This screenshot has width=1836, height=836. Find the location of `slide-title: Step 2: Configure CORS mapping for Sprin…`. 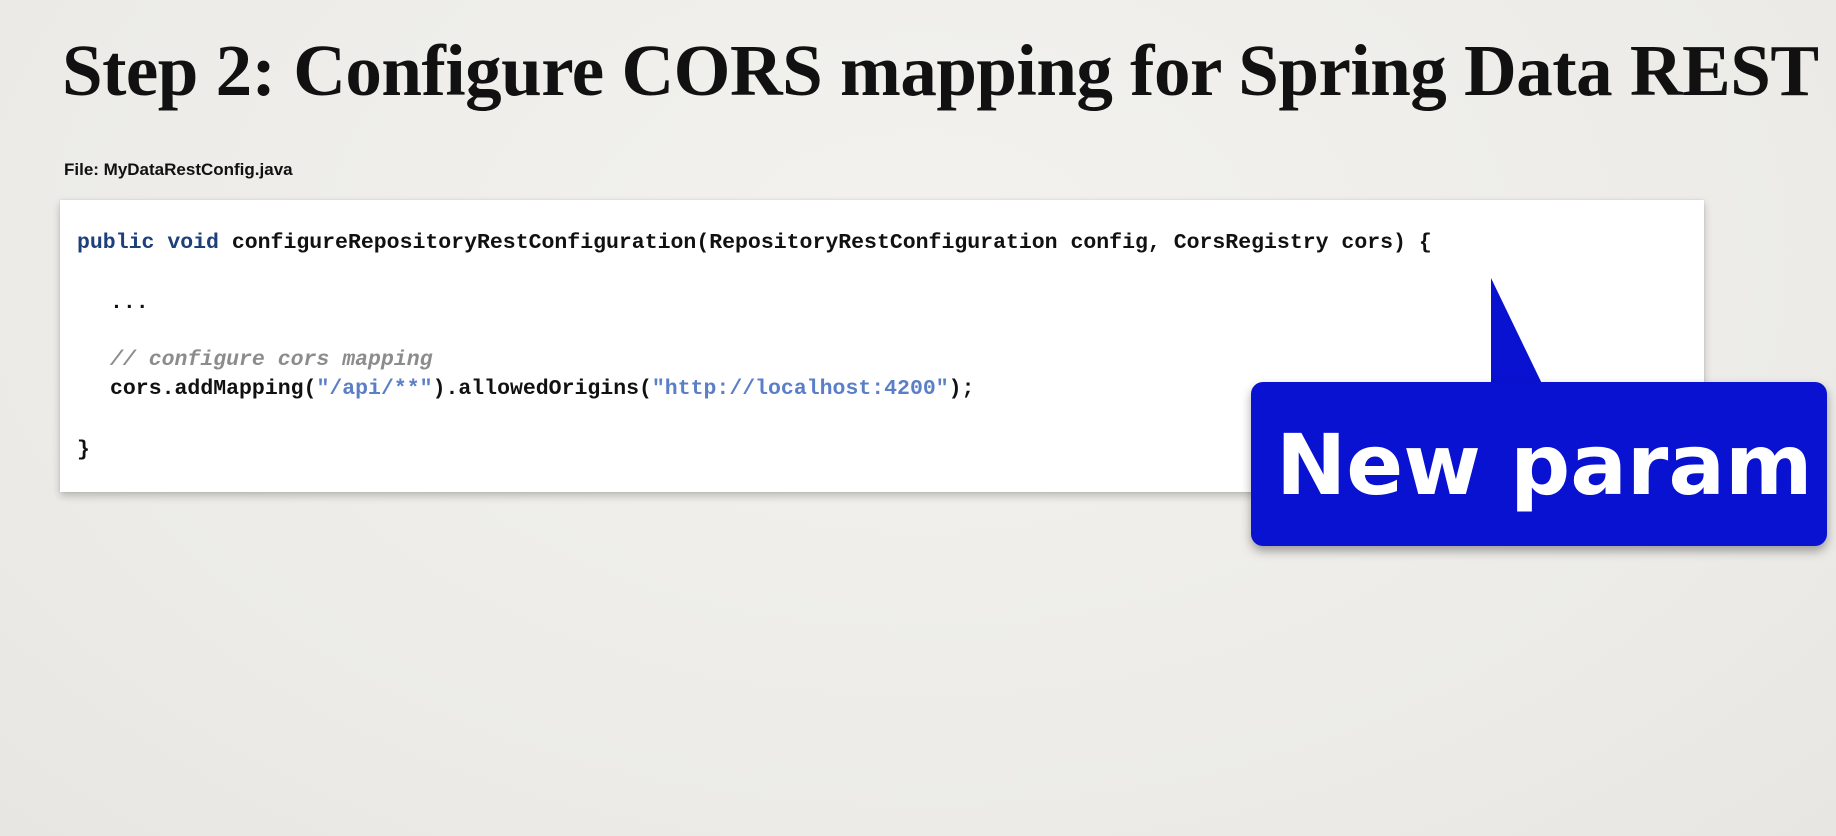

slide-title: Step 2: Configure CORS mapping for Sprin… is located at coordinates (940, 70).